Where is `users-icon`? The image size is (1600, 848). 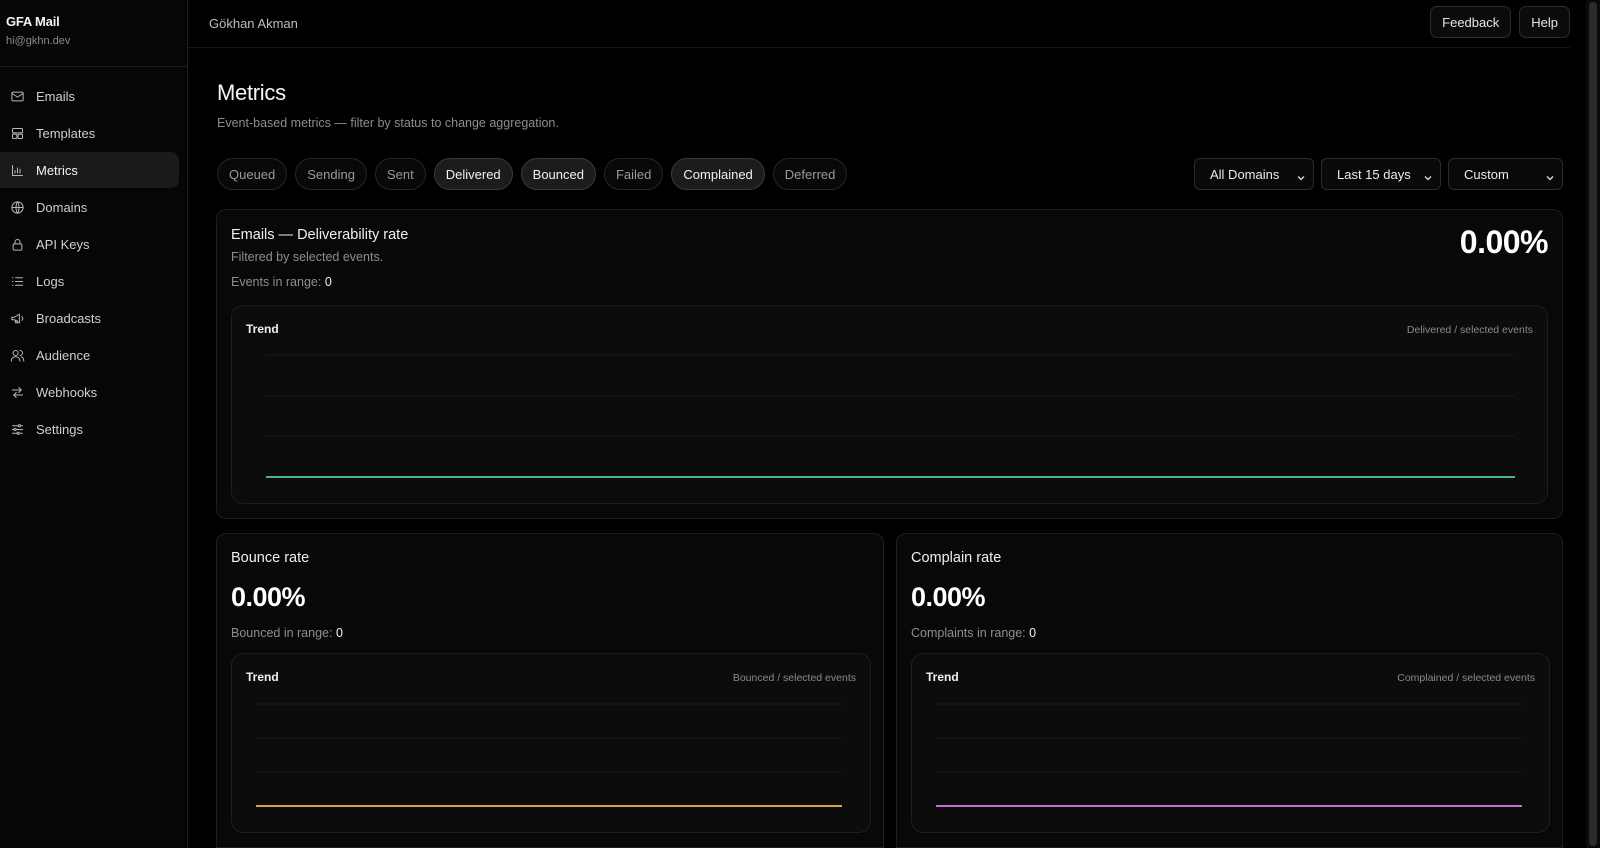 users-icon is located at coordinates (17, 355).